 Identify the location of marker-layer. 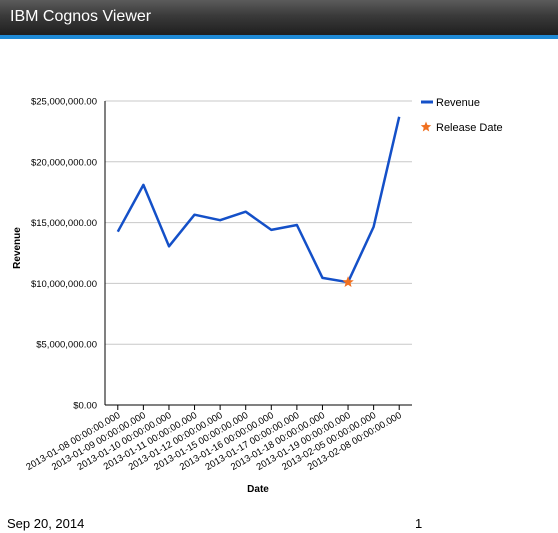
(348, 282).